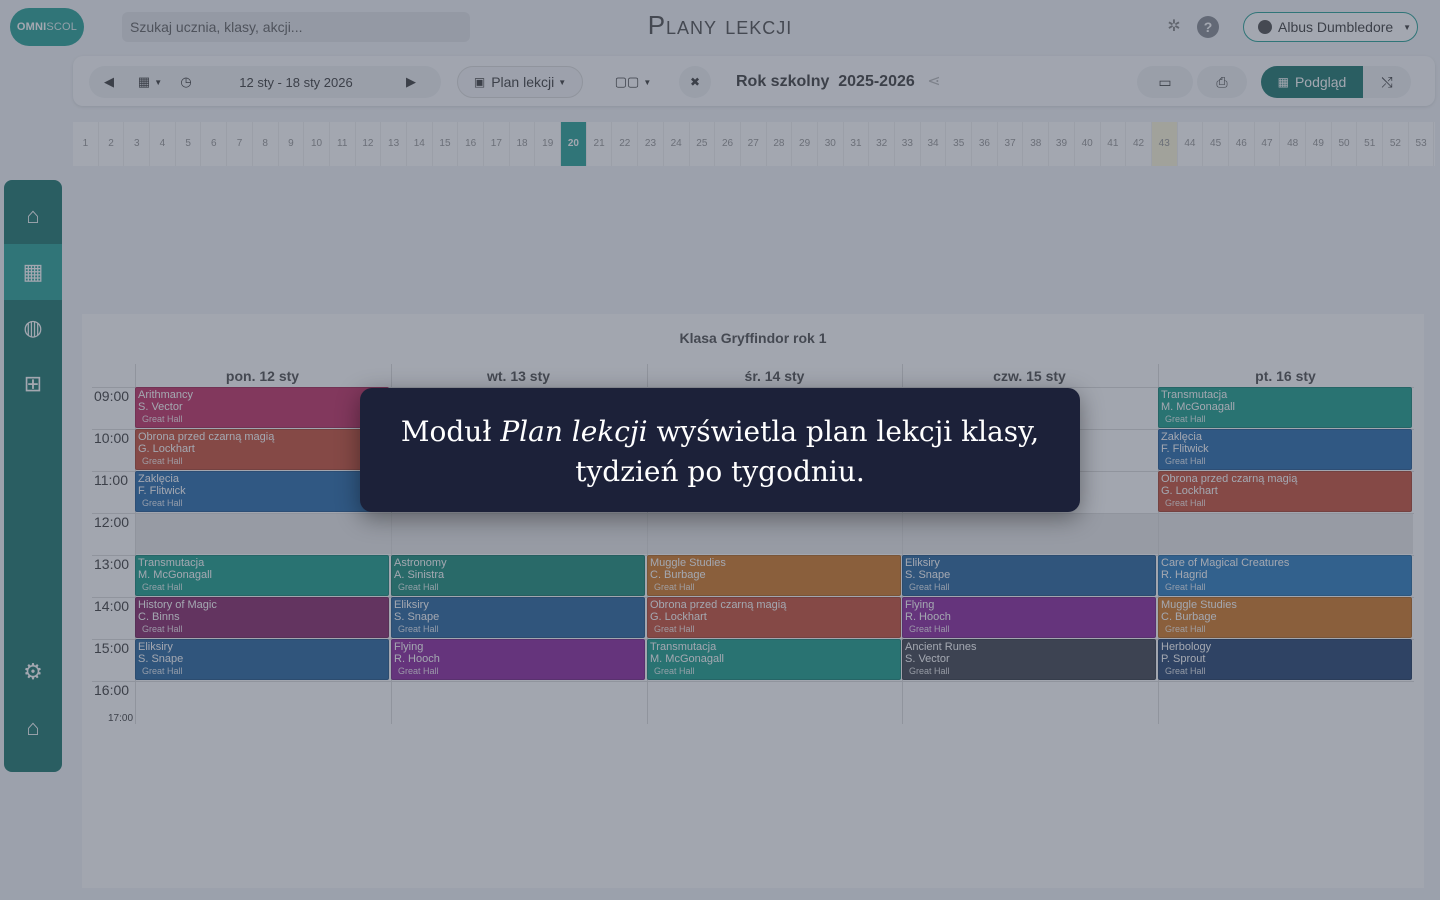 Image resolution: width=1440 pixels, height=900 pixels. I want to click on tooltip-module-name: Plan lekcji, so click(574, 431).